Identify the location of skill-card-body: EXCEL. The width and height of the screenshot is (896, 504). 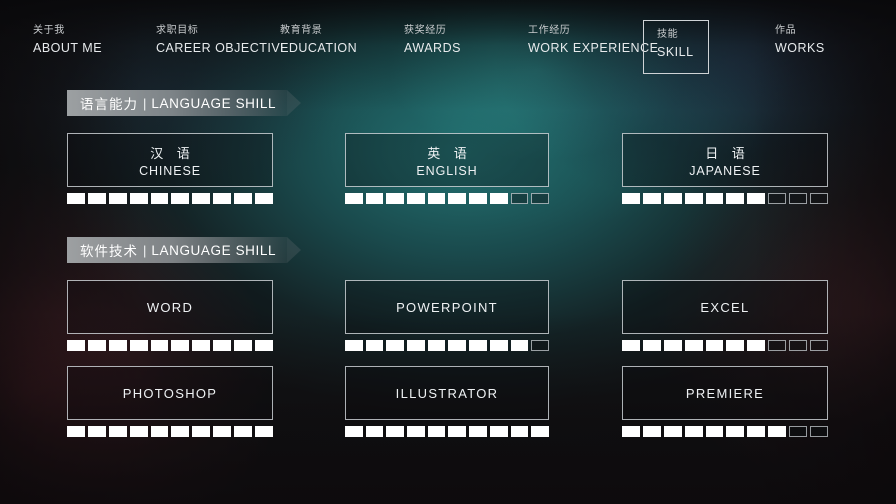
(725, 307).